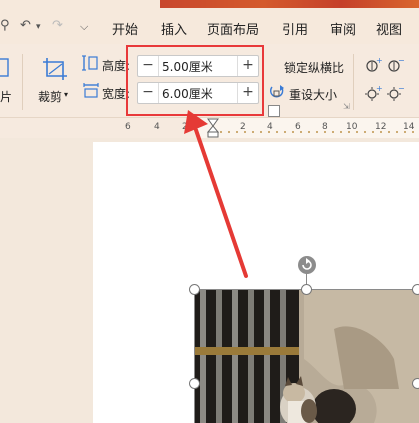  I want to click on height-increase-button: +, so click(247, 66).